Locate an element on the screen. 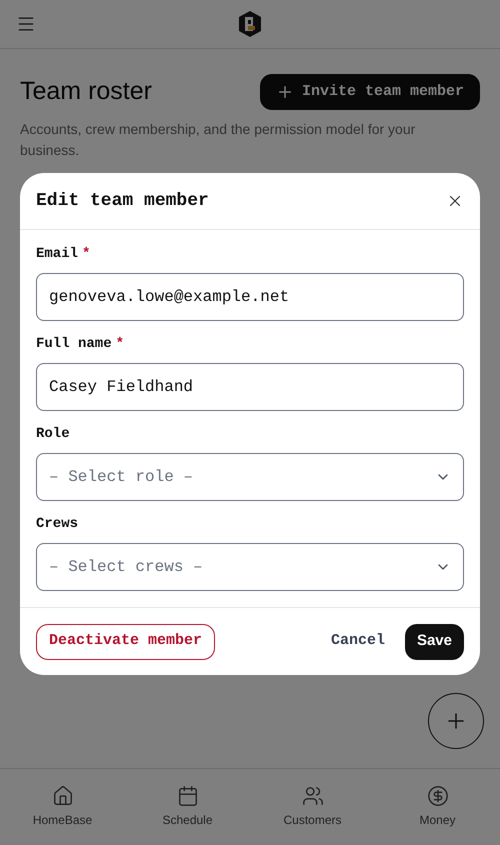 This screenshot has width=500, height=845. people-icon is located at coordinates (313, 796).